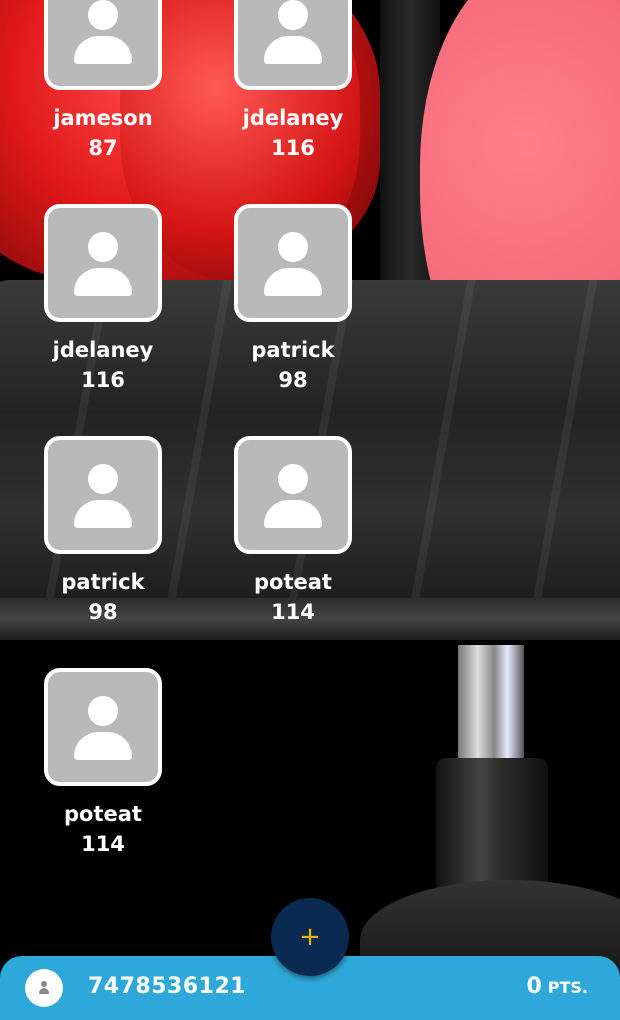 The image size is (620, 1020). What do you see at coordinates (103, 148) in the screenshot?
I see `player-score: 87` at bounding box center [103, 148].